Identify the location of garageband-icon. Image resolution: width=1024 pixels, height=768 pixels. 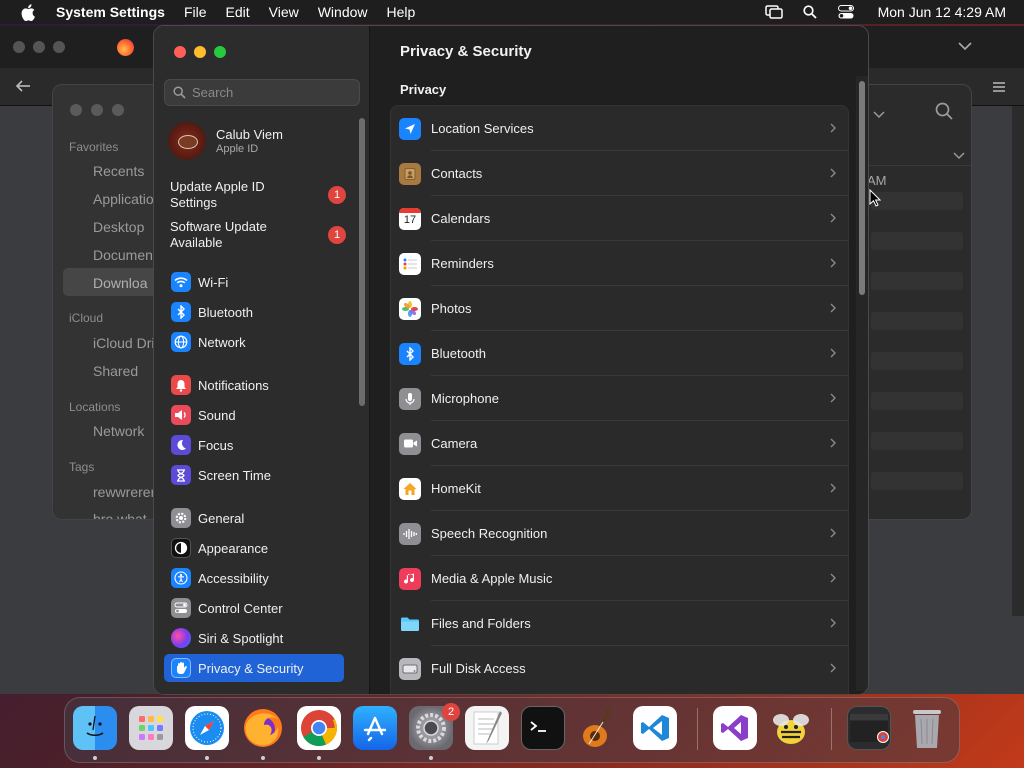
(599, 728).